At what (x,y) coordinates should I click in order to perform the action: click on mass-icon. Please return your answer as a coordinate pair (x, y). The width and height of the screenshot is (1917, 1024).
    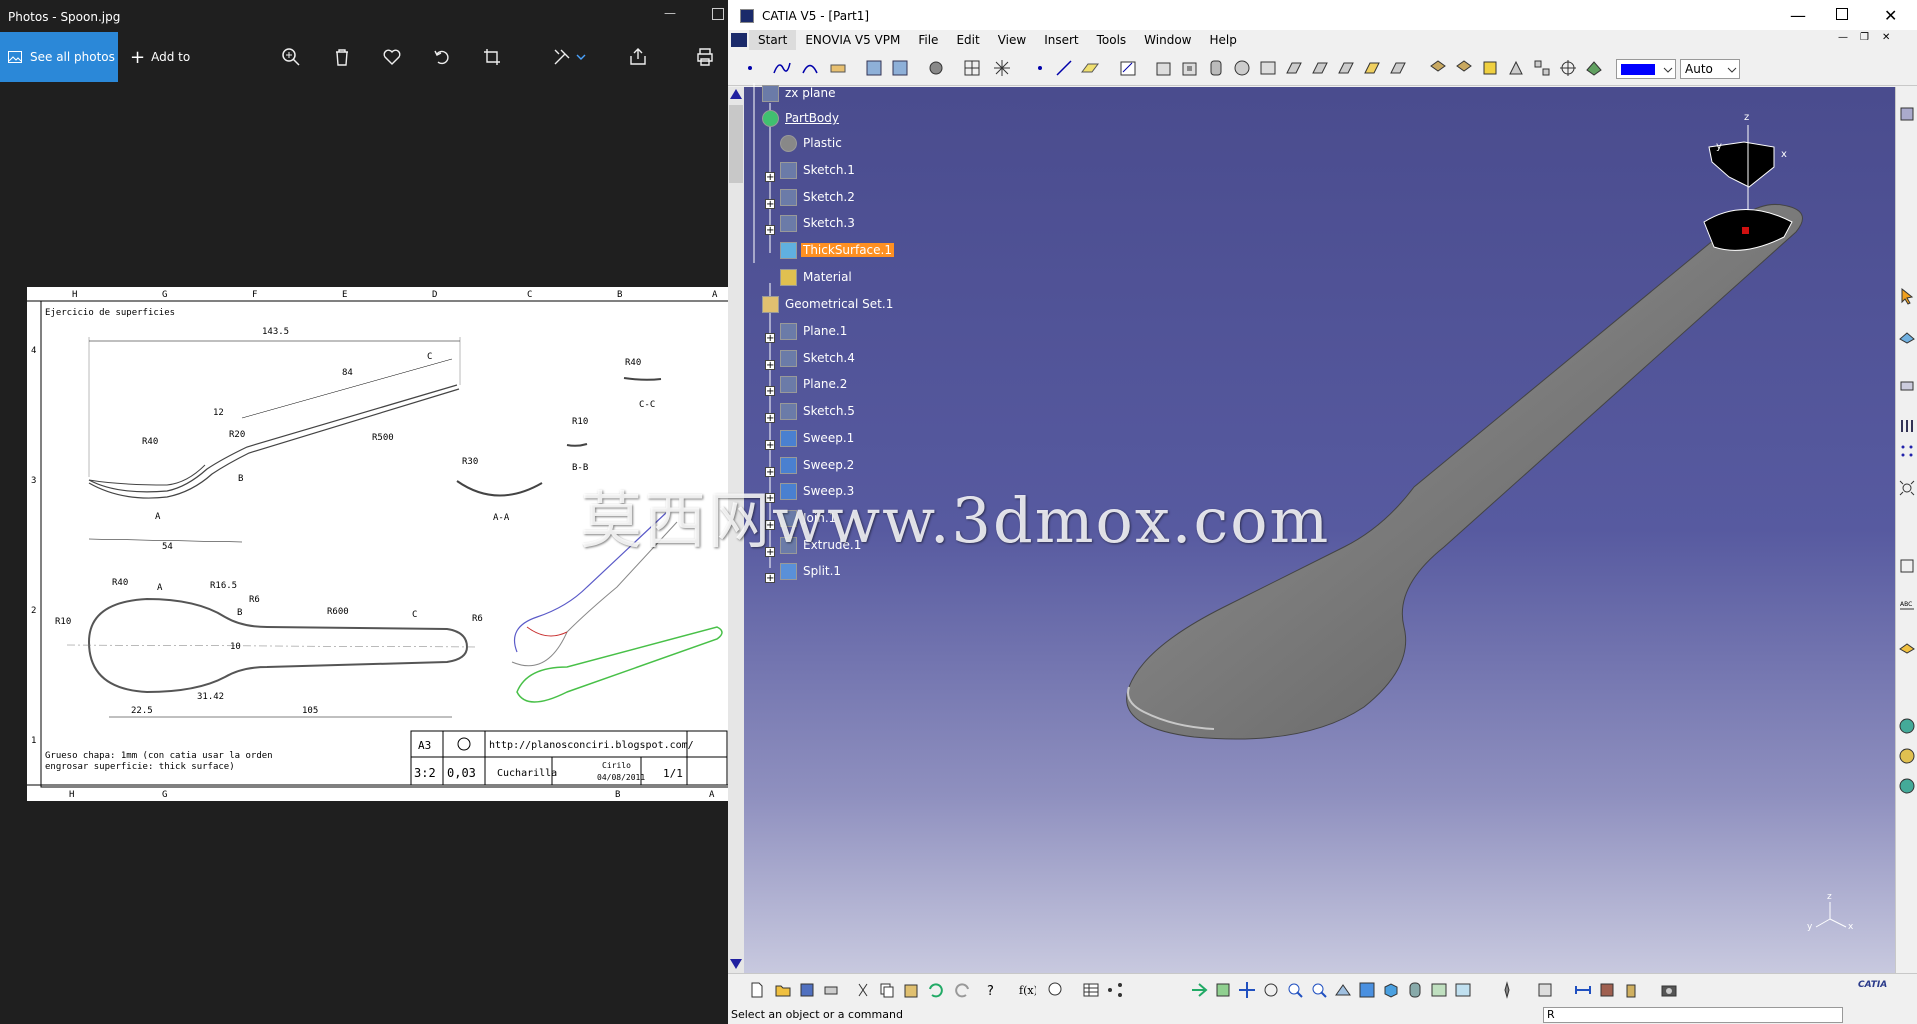
    Looking at the image, I should click on (1631, 990).